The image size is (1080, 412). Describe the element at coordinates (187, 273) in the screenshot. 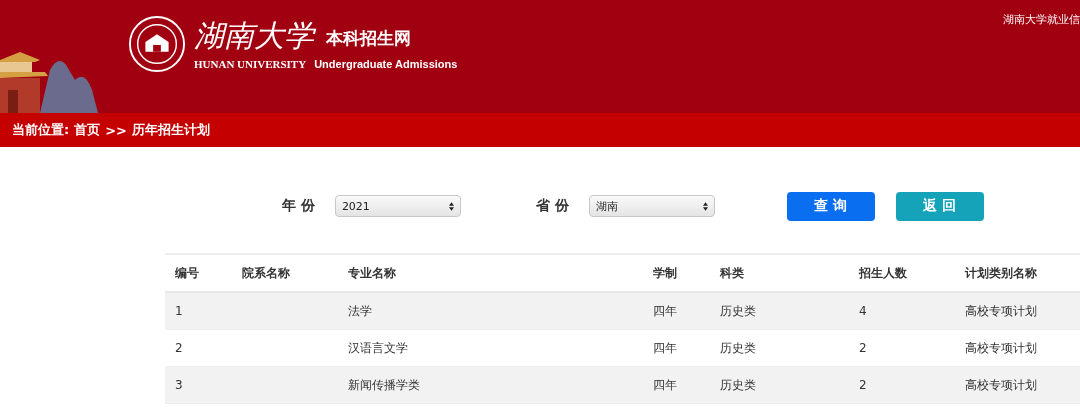

I see `column-header: 编号` at that location.